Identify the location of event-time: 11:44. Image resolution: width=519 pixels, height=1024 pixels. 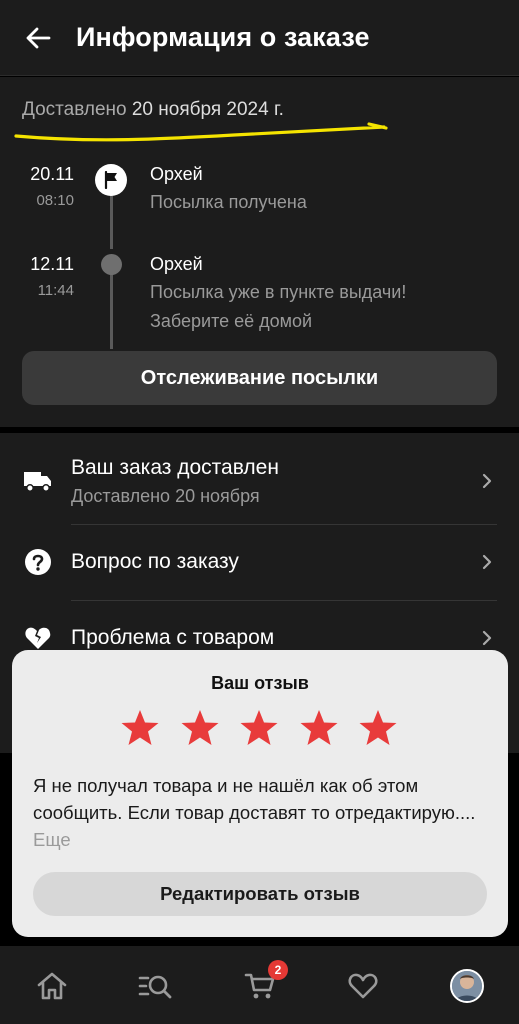
(55, 290).